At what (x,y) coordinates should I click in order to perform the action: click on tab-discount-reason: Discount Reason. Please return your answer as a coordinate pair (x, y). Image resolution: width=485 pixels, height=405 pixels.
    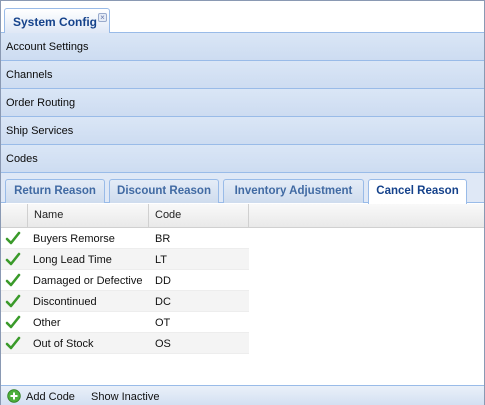
    Looking at the image, I should click on (164, 191).